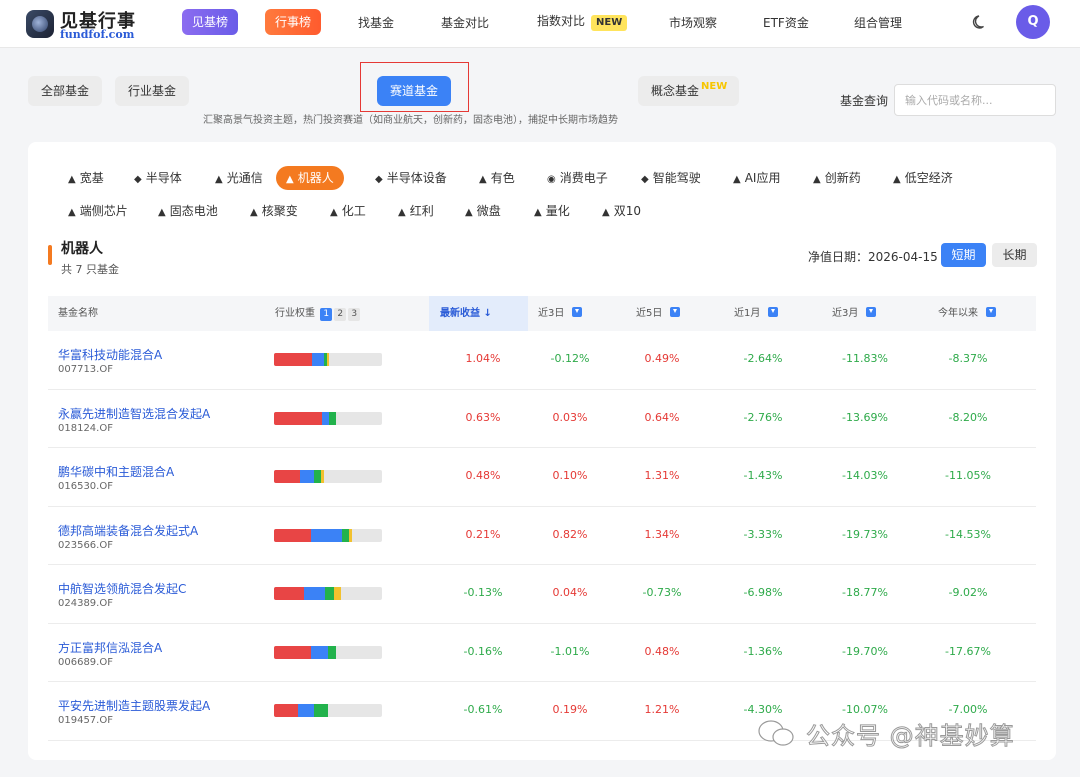 This screenshot has height=777, width=1080. What do you see at coordinates (763, 709) in the screenshot?
I see `return-m1: -4.30%` at bounding box center [763, 709].